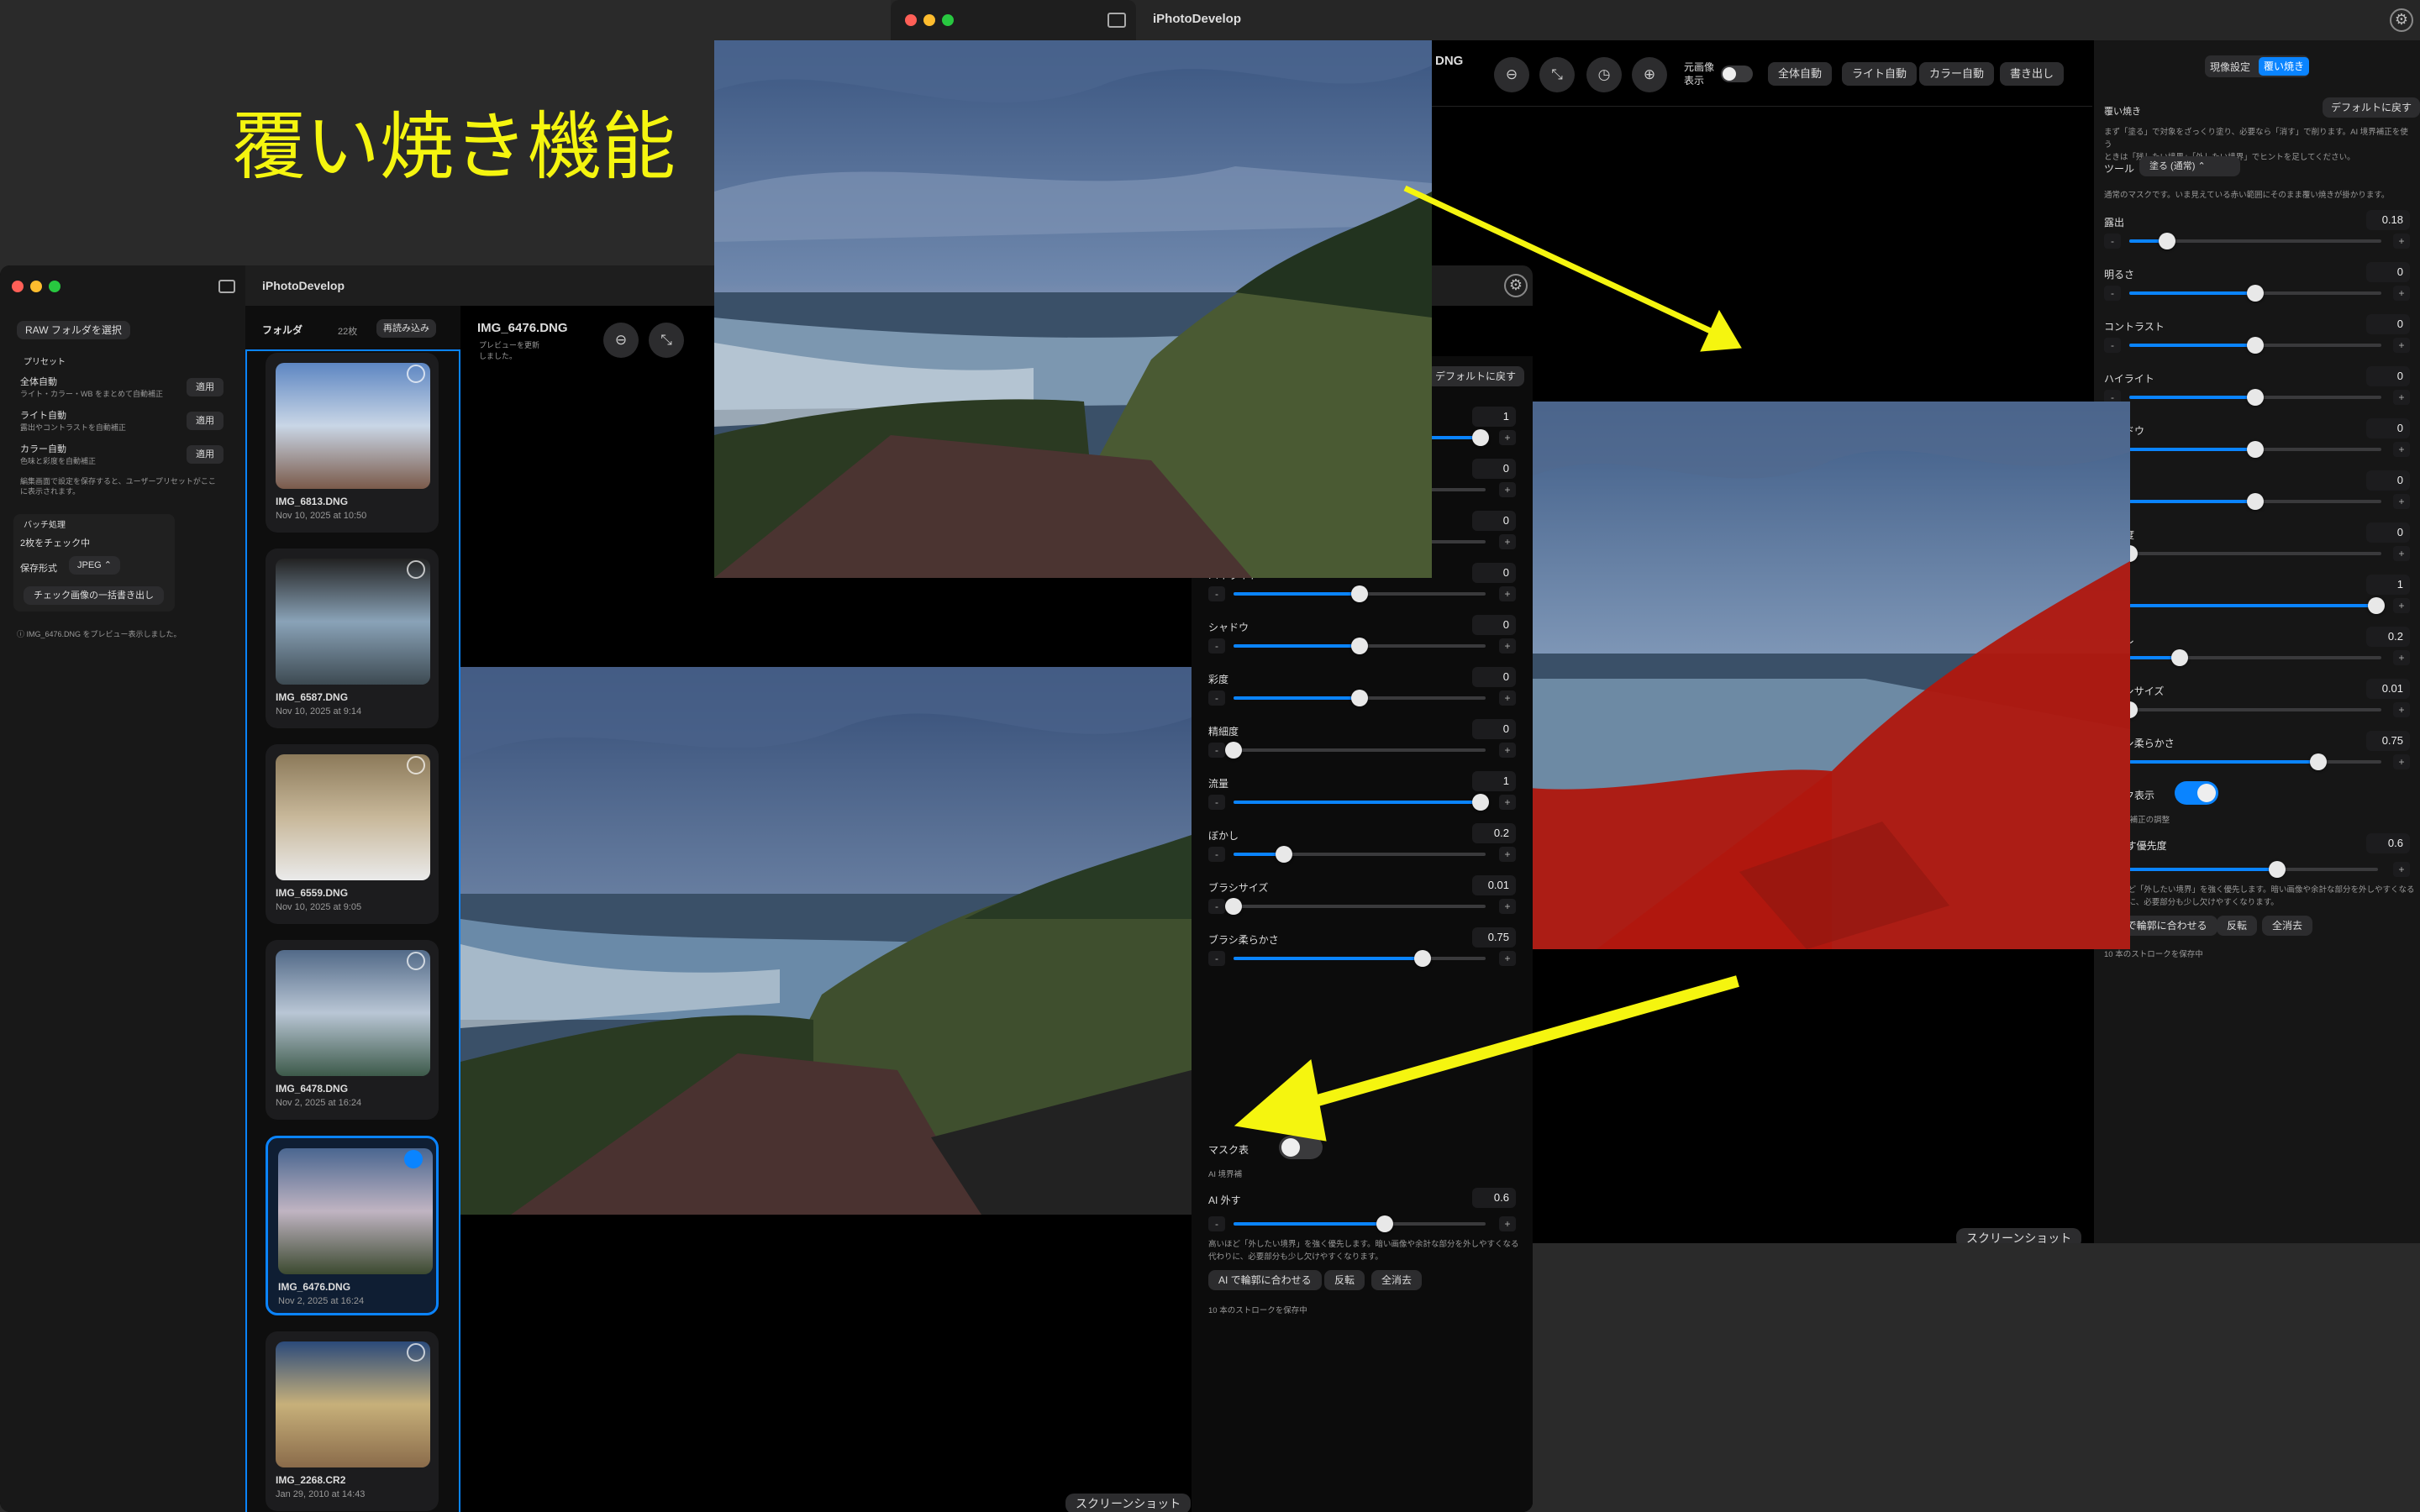 Image resolution: width=2420 pixels, height=1512 pixels. What do you see at coordinates (1488, 663) in the screenshot?
I see `annotation-arrows` at bounding box center [1488, 663].